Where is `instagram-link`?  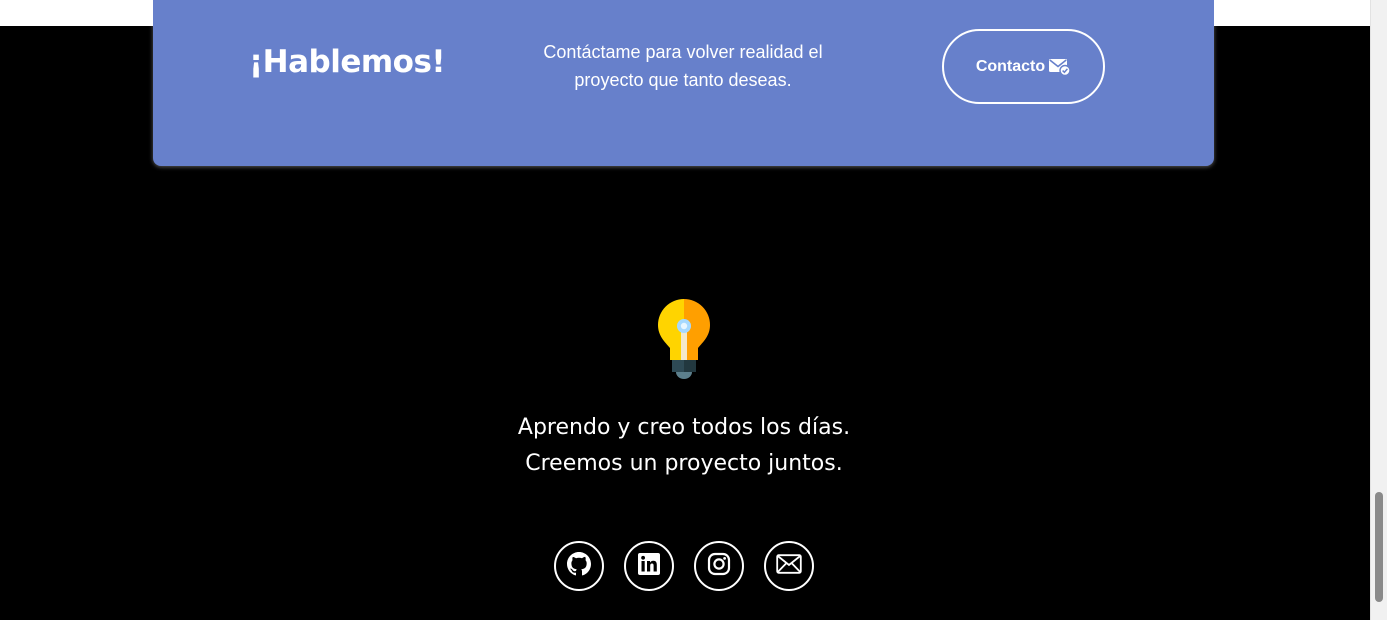
instagram-link is located at coordinates (719, 566).